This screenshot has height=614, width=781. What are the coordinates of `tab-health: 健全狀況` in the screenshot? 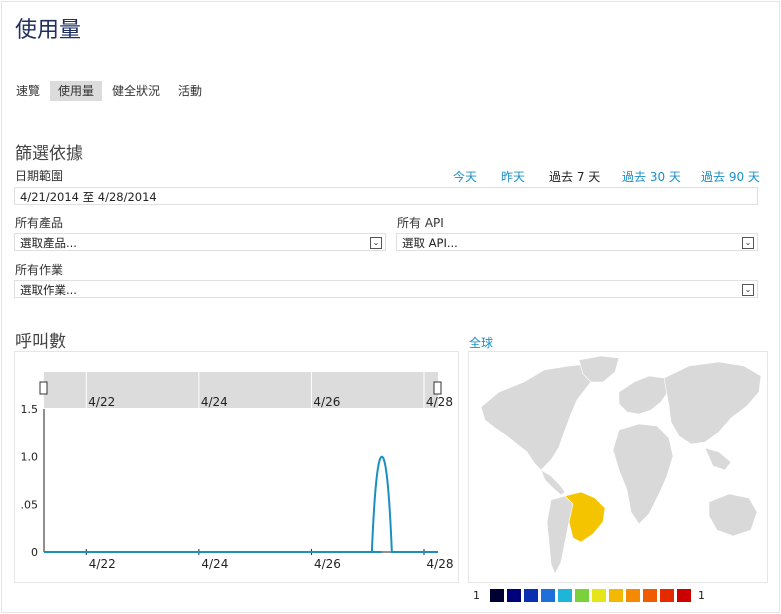 It's located at (136, 91).